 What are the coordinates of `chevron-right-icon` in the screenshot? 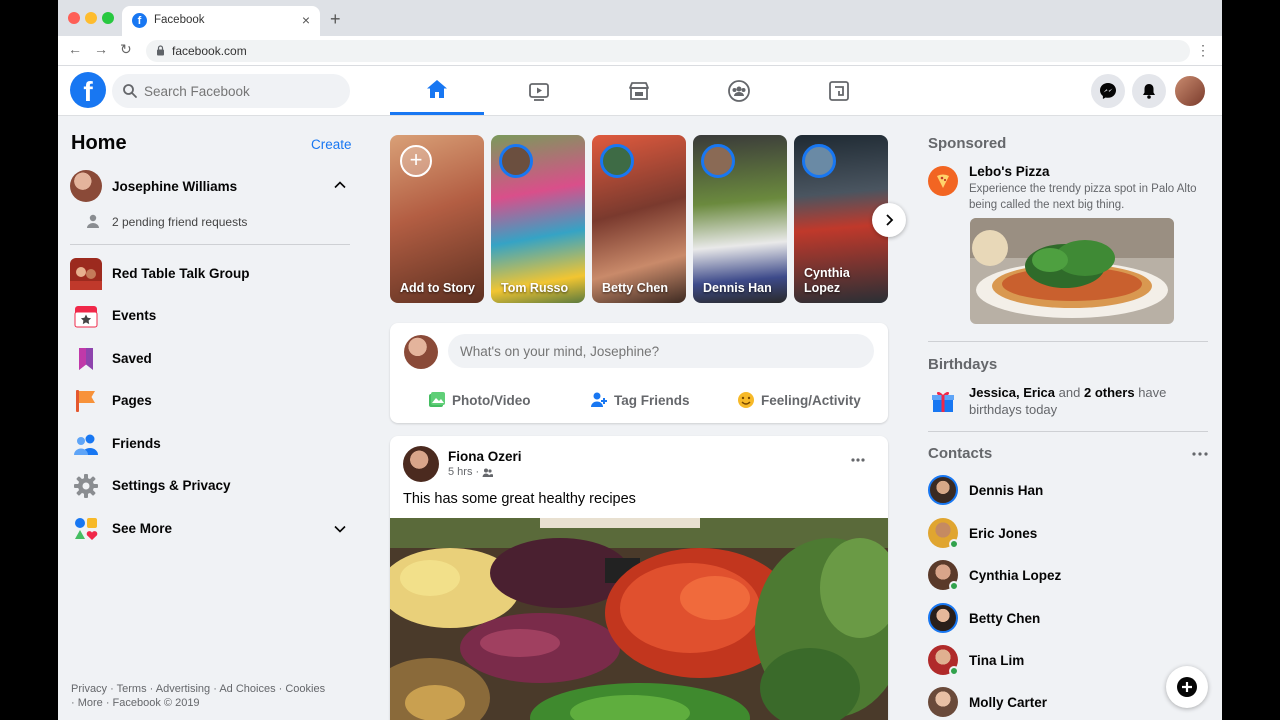 It's located at (890, 220).